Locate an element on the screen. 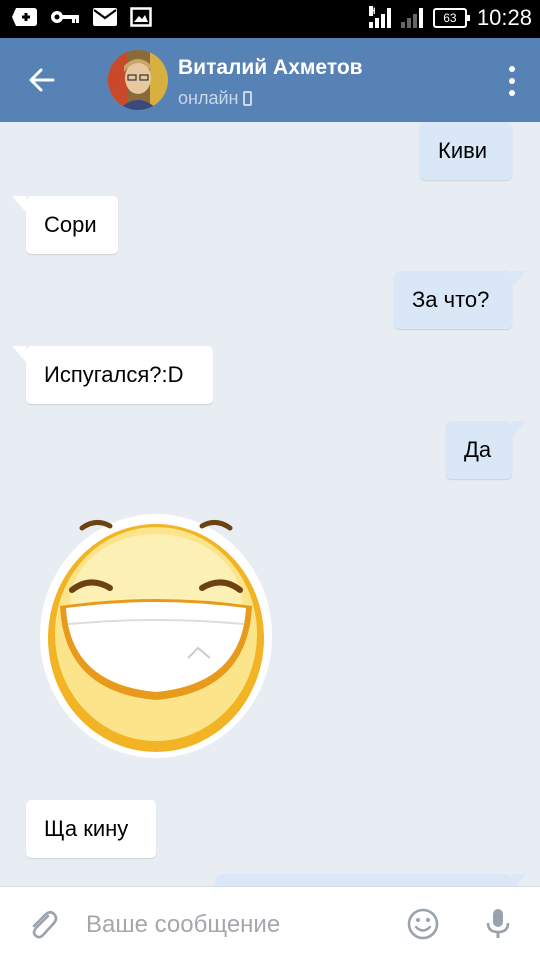 This screenshot has width=540, height=960. battery-icon: 63 is located at coordinates (451, 18).